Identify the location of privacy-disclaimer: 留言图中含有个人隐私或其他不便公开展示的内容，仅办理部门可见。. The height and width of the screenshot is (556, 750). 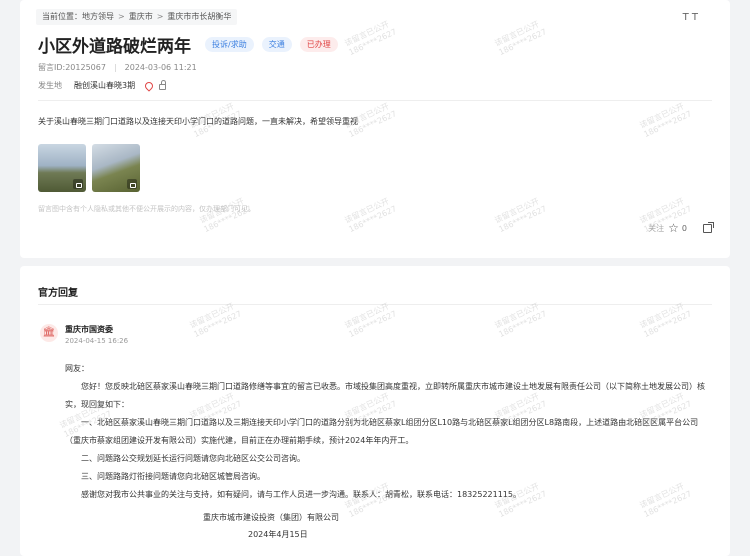
(146, 209).